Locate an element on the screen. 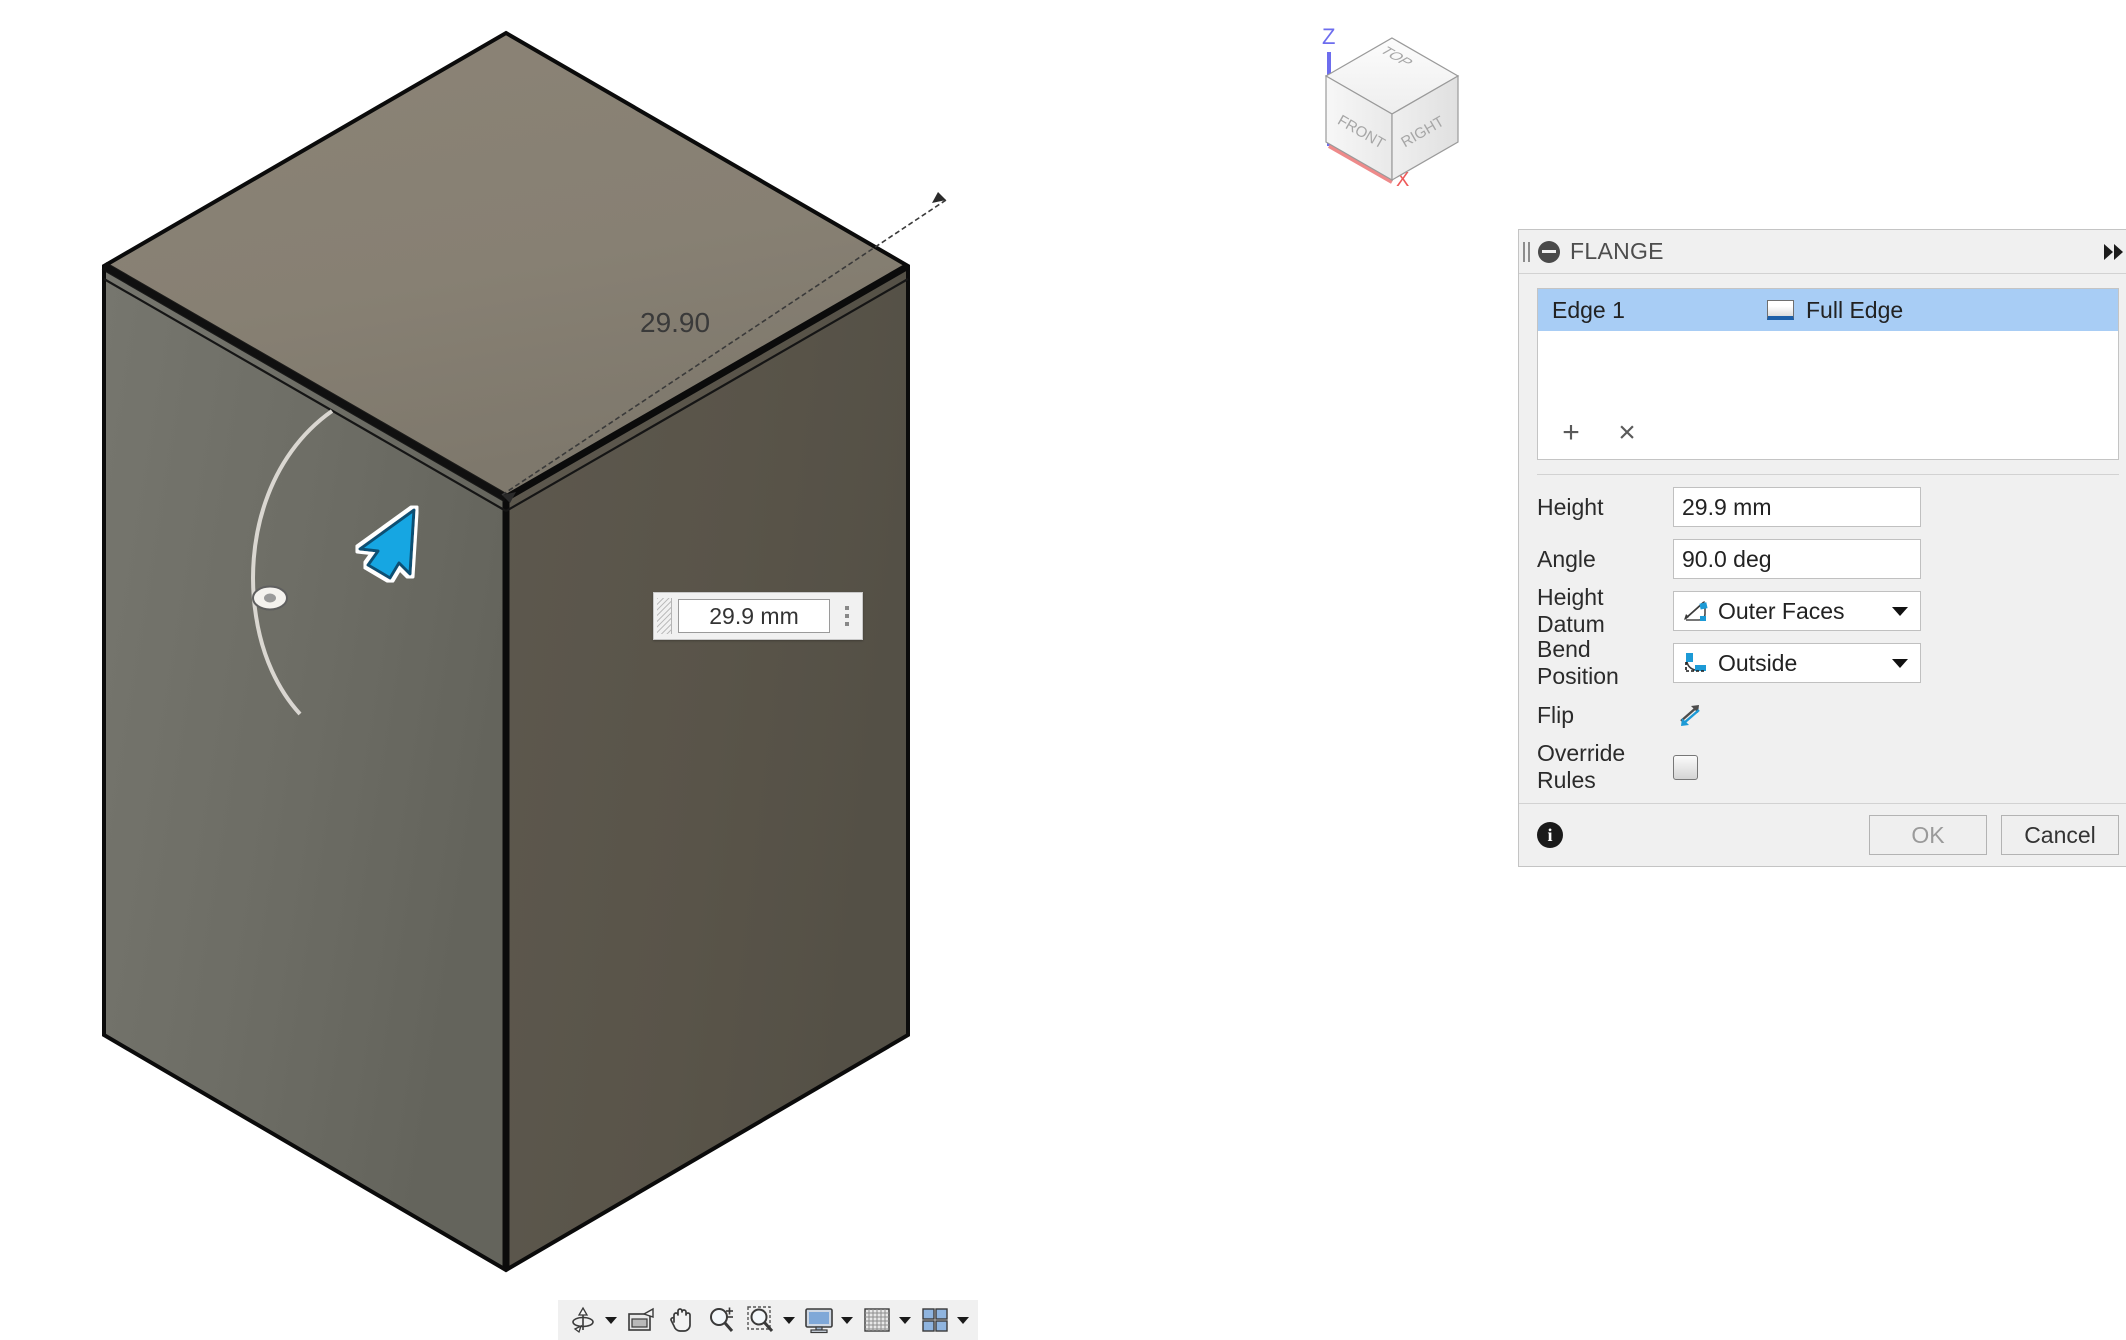 The height and width of the screenshot is (1340, 2126). flip-label: Flip is located at coordinates (1556, 714).